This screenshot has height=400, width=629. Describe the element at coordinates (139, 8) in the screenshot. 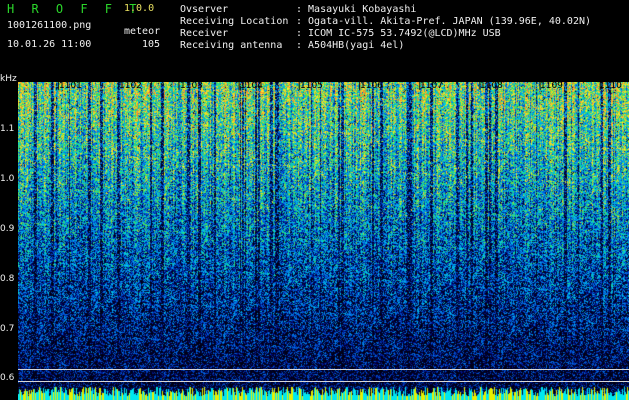

I see `version-label: 1.0.0` at that location.